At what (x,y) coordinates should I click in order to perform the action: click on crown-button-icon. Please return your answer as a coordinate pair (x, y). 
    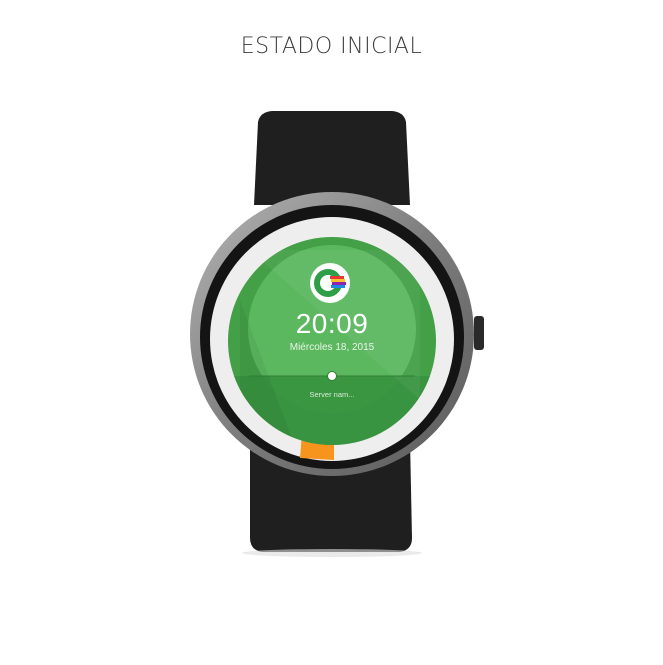
    Looking at the image, I should click on (479, 333).